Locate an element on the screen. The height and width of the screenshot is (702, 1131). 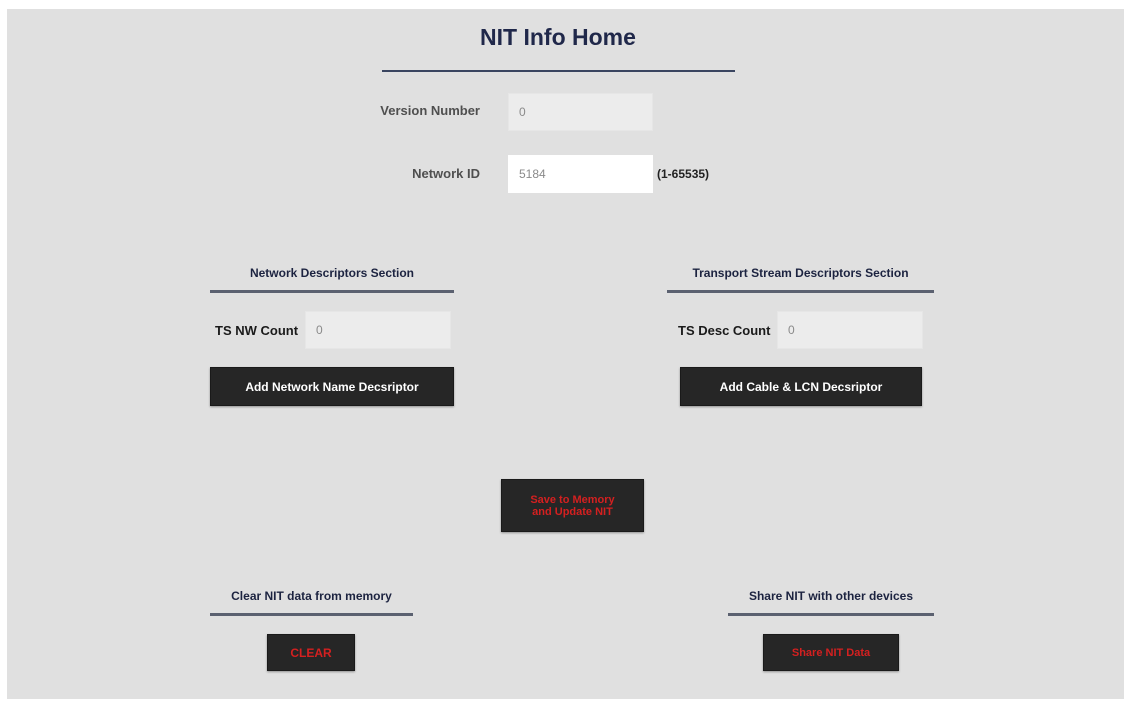
add-network-name-descriptor-button: Add Network Name Decsriptor is located at coordinates (332, 386).